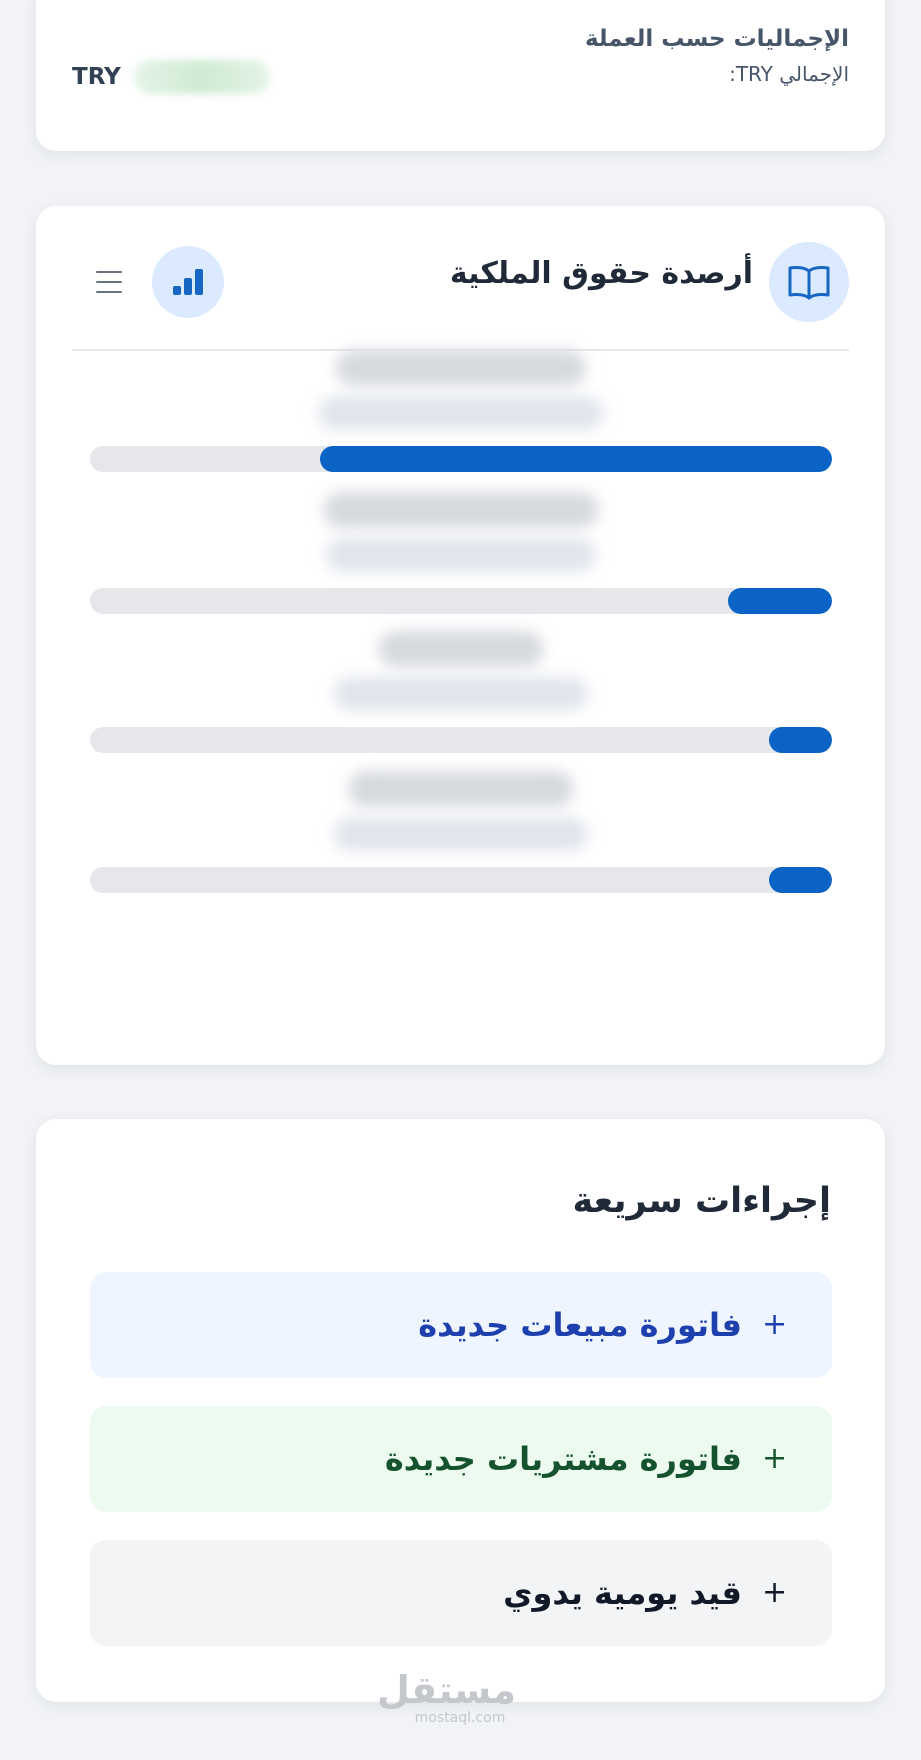  Describe the element at coordinates (701, 1201) in the screenshot. I see `quick-actions-title: إجراءات سريعة` at that location.